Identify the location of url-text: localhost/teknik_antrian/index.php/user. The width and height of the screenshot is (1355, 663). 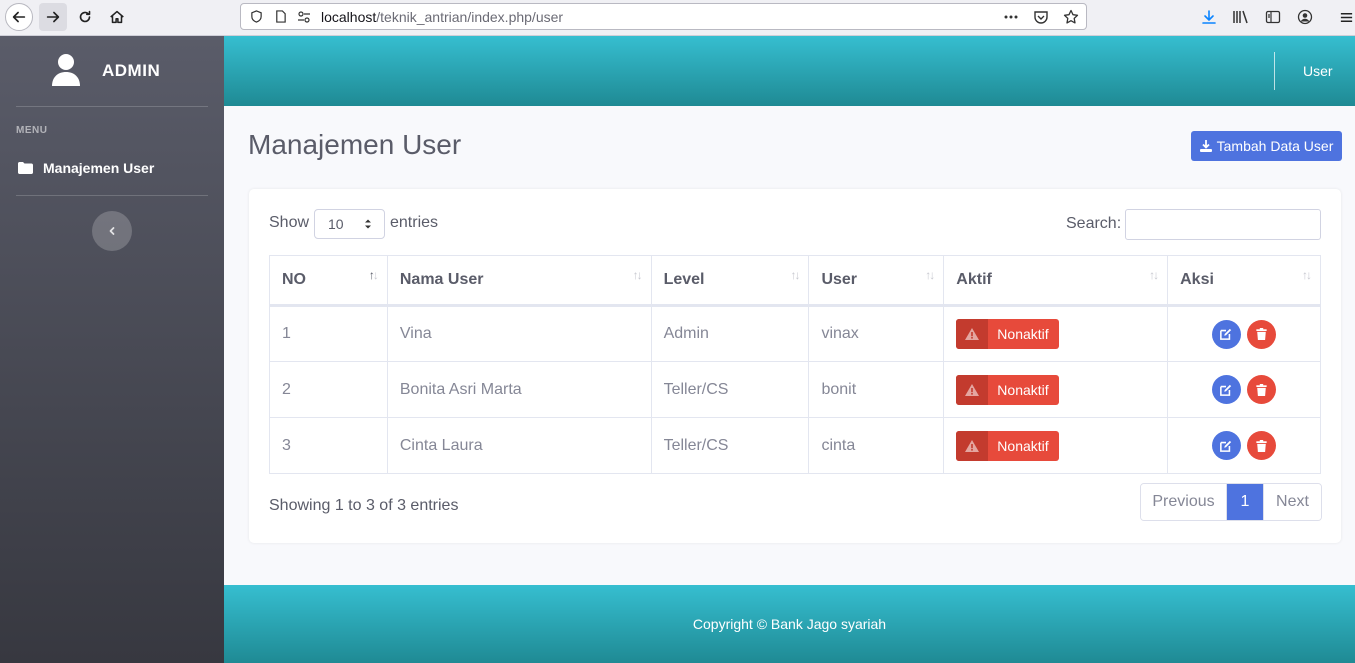
(442, 17).